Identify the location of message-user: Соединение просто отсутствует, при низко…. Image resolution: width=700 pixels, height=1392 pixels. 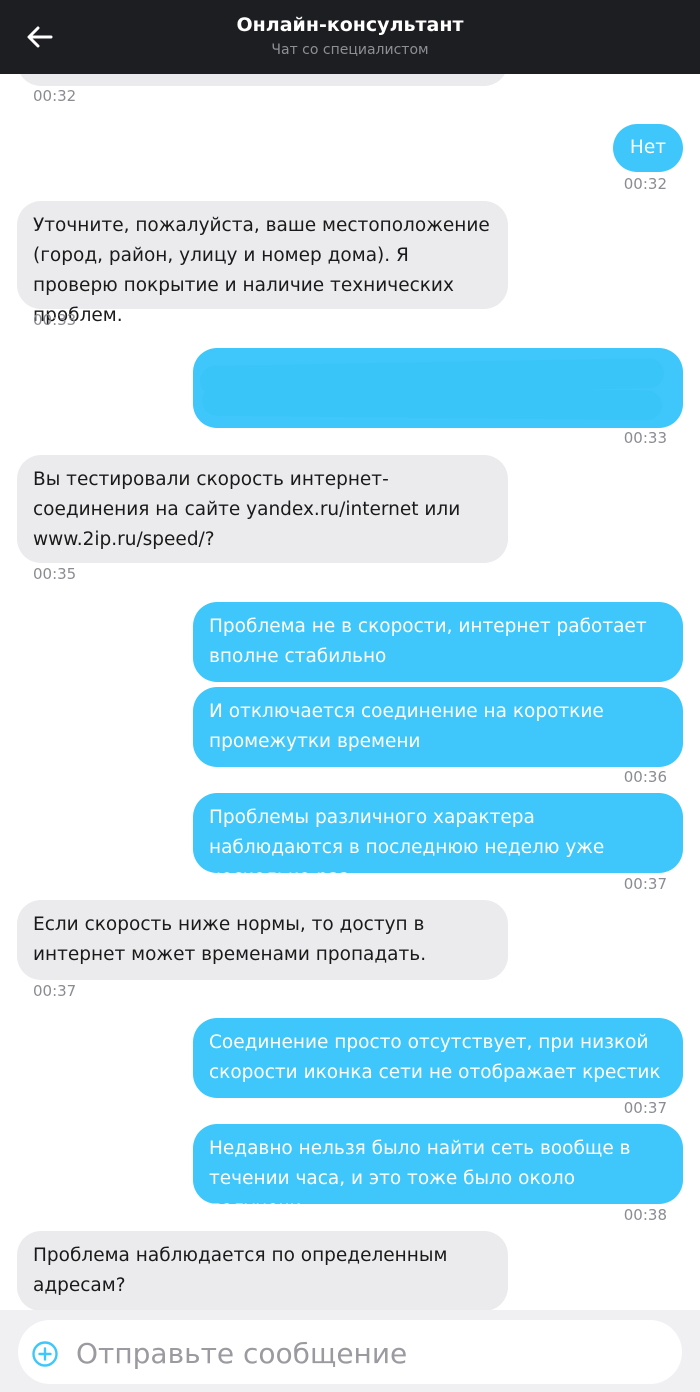
(438, 1058).